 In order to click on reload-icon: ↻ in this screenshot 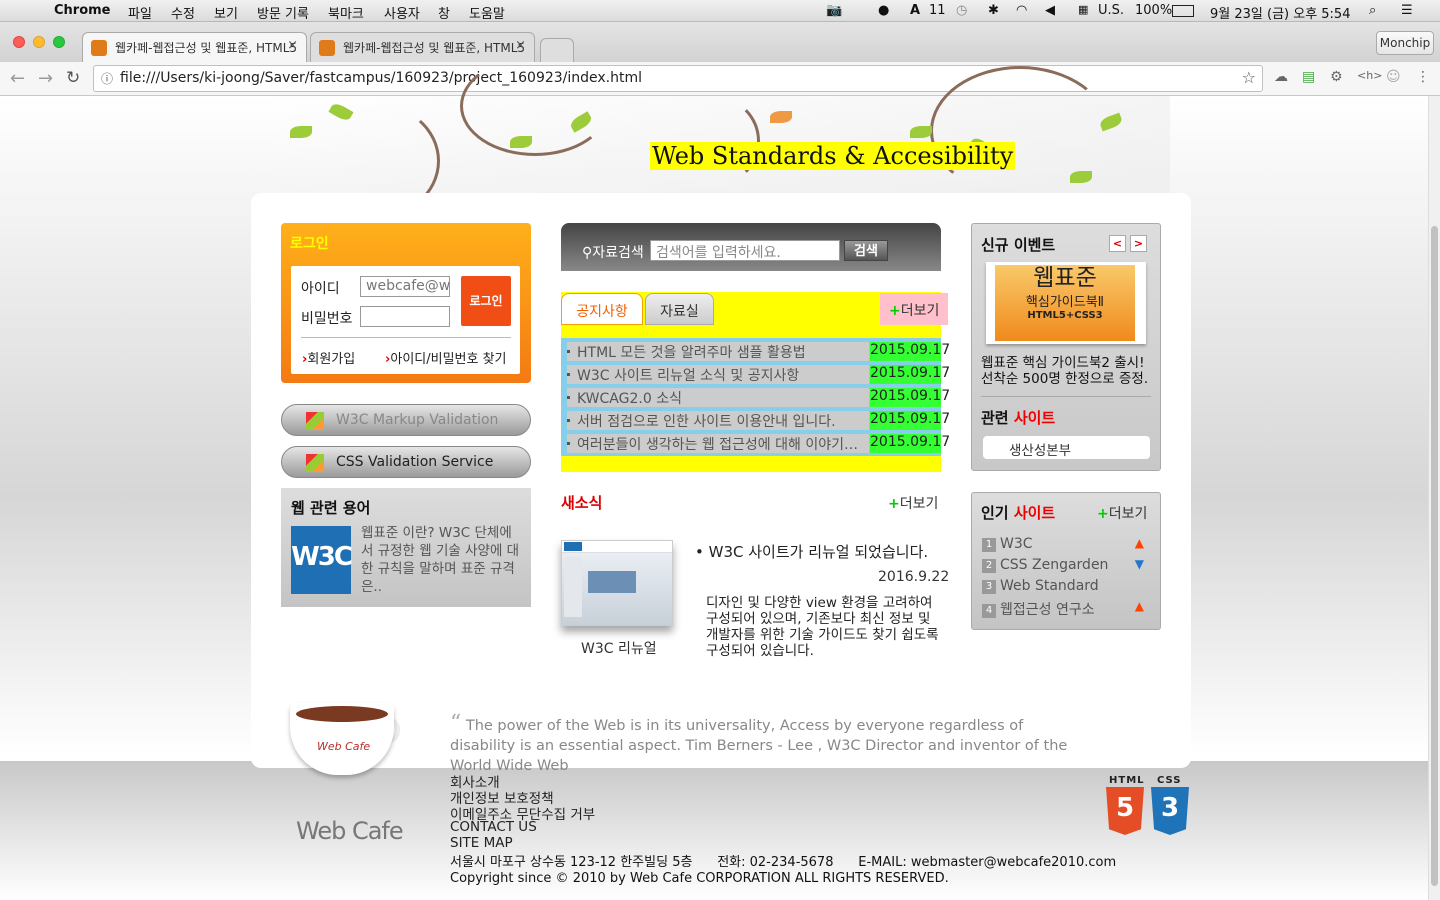, I will do `click(73, 78)`.